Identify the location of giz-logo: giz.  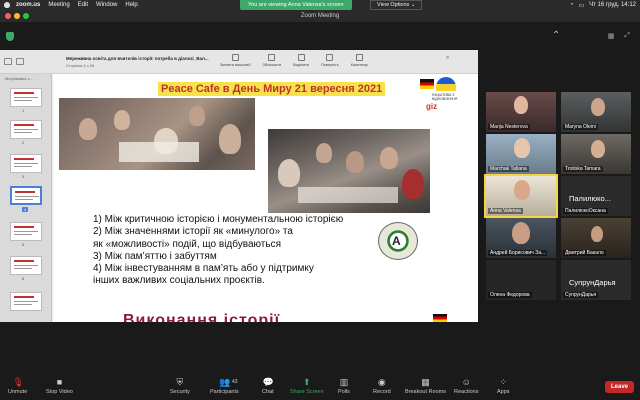
(432, 106).